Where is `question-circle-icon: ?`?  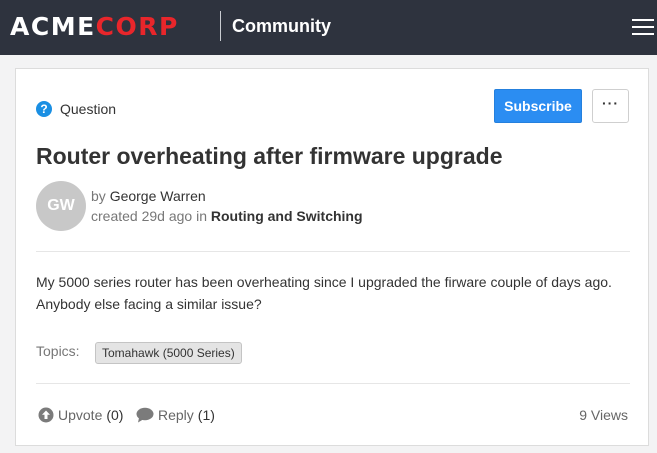 question-circle-icon: ? is located at coordinates (44, 109).